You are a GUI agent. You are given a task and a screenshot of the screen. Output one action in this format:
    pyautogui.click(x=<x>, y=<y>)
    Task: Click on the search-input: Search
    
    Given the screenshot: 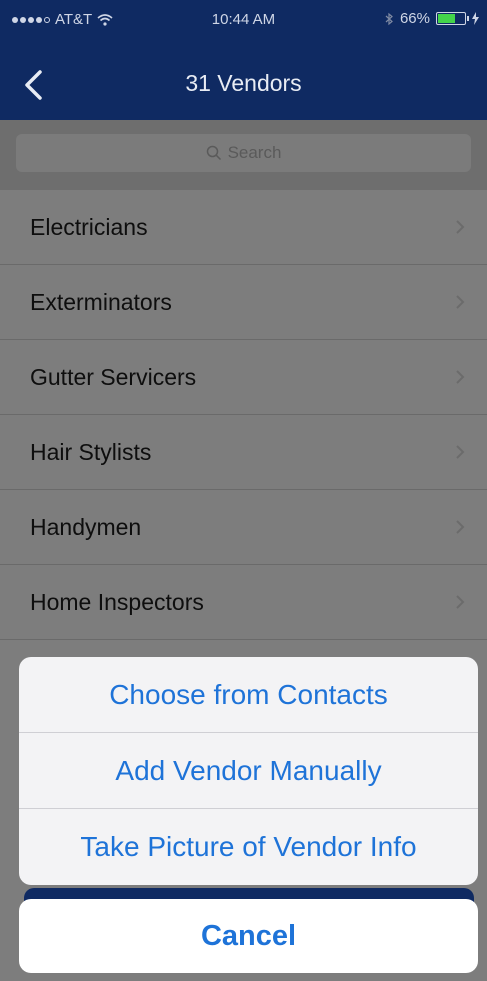 What is the action you would take?
    pyautogui.click(x=243, y=153)
    